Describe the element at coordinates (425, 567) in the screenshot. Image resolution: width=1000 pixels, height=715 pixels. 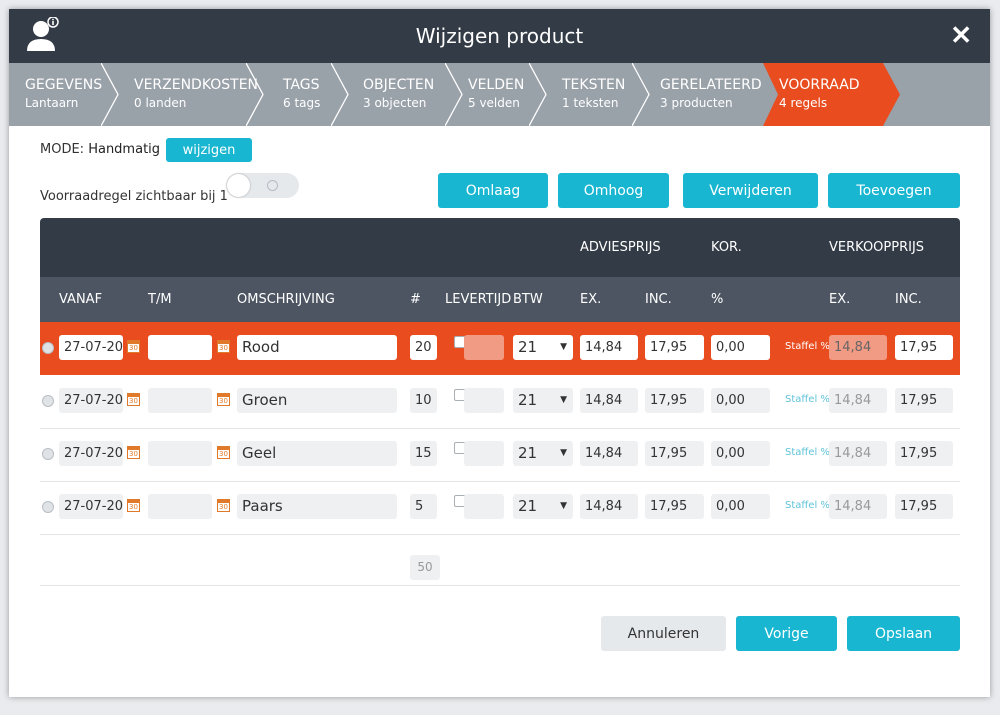
I see `total-count: 50` at that location.